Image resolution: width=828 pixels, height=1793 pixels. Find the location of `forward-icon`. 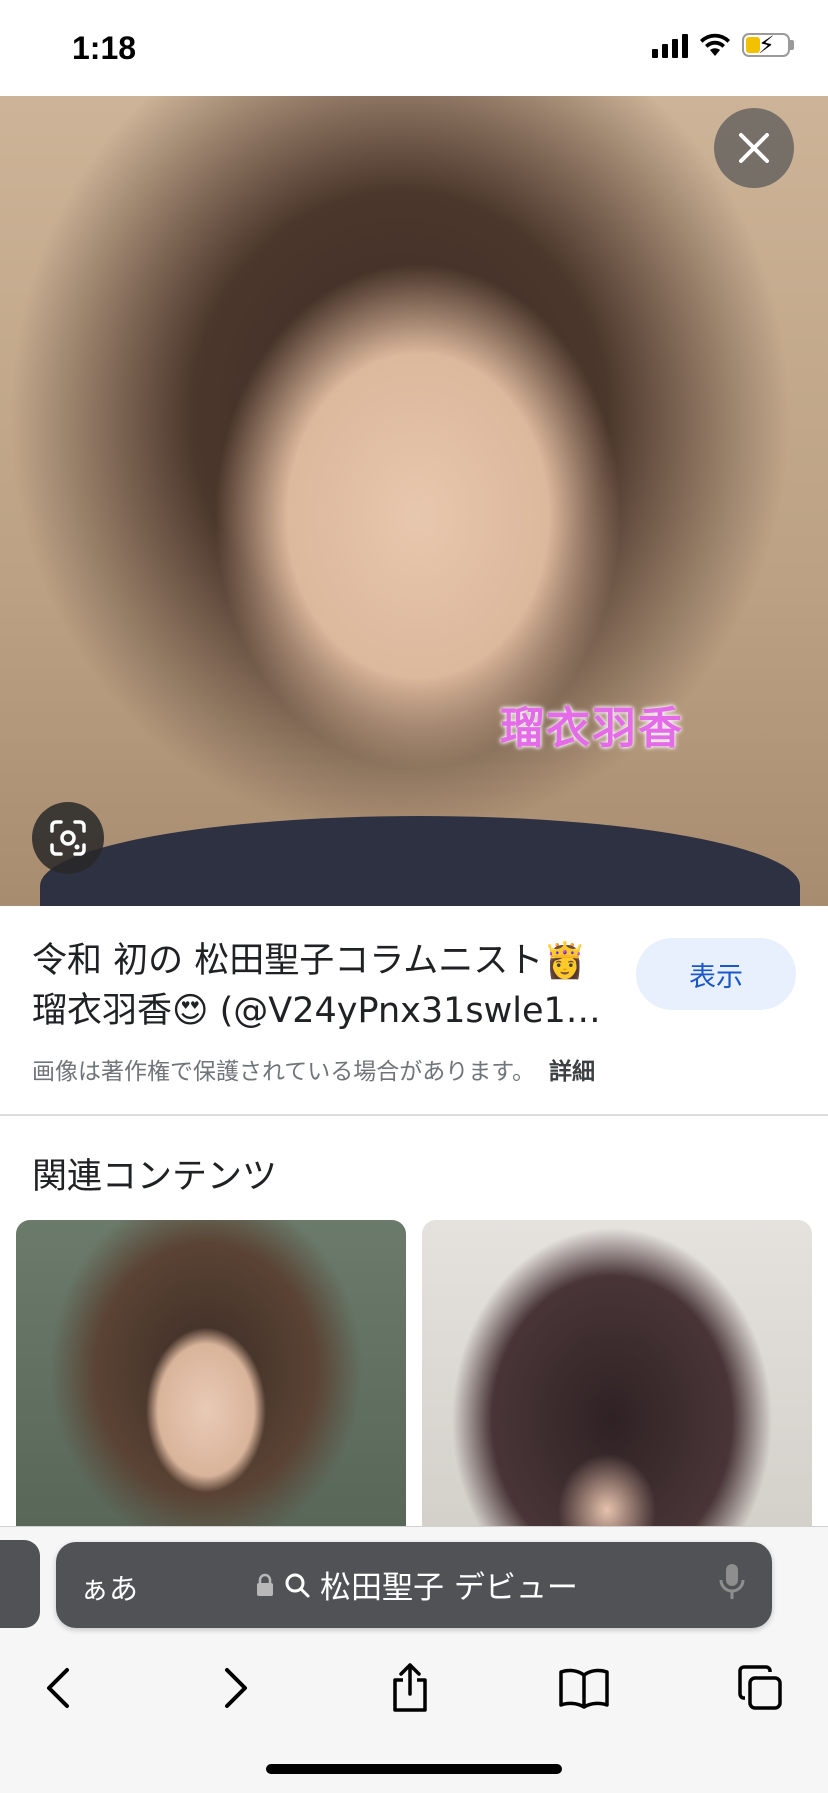

forward-icon is located at coordinates (236, 1688).